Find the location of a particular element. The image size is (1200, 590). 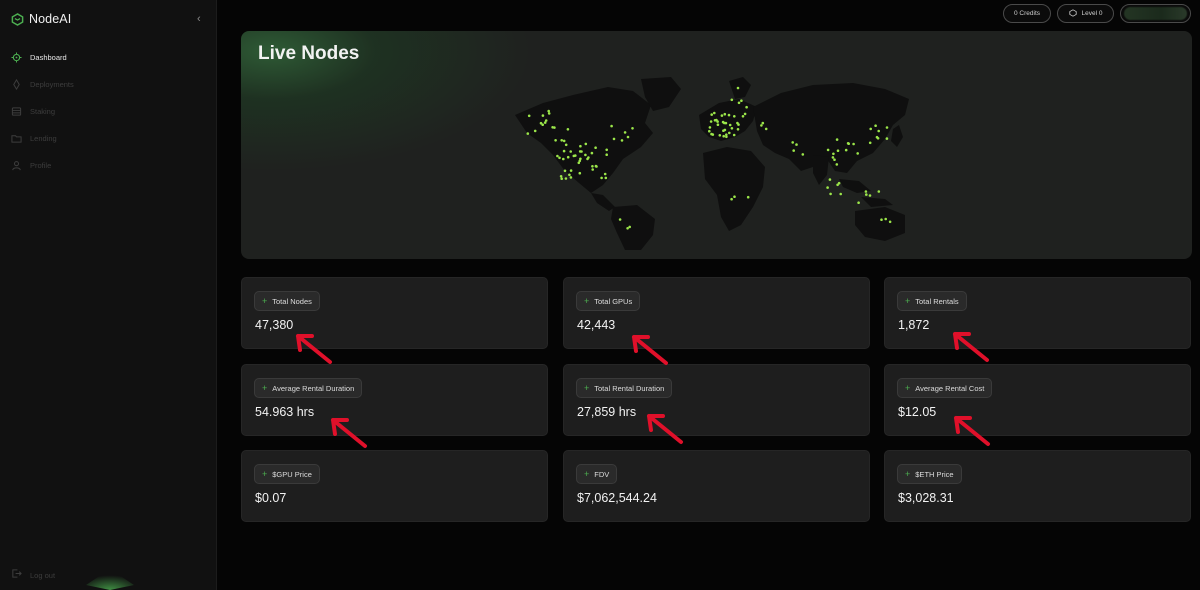

sidebar-item-lending: Lending is located at coordinates (108, 138).